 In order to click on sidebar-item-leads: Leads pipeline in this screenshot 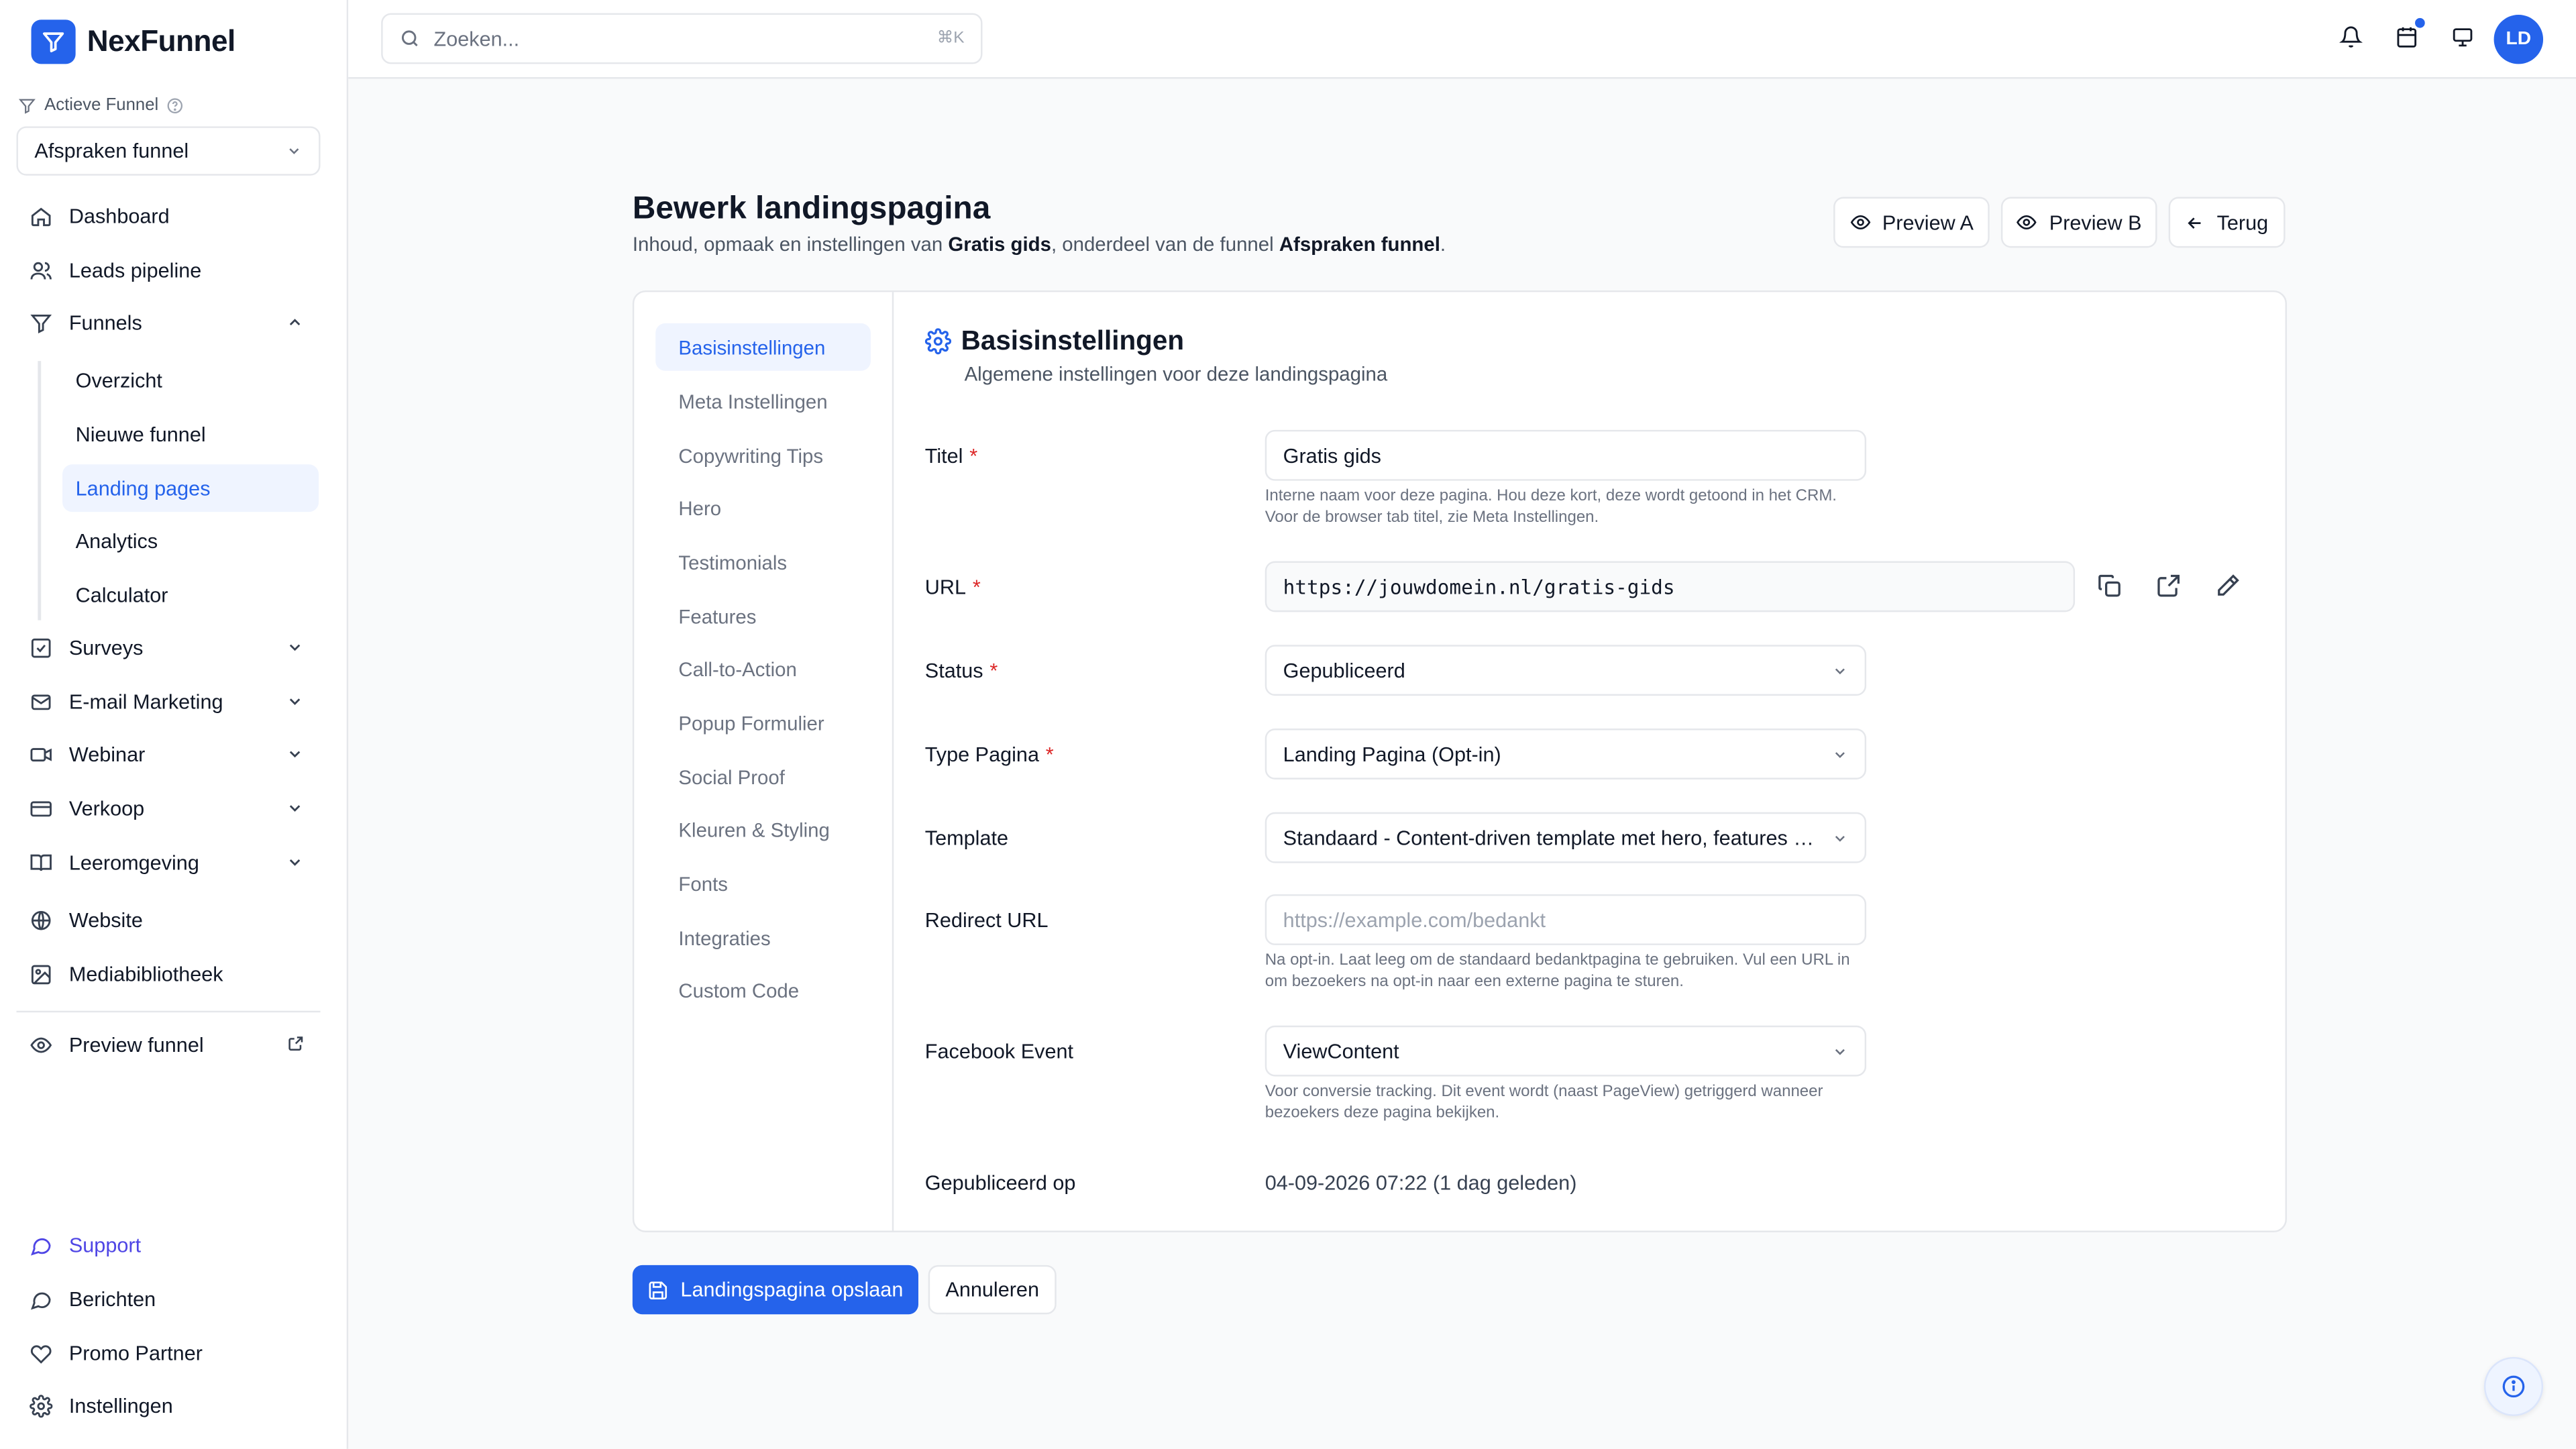, I will do `click(168, 270)`.